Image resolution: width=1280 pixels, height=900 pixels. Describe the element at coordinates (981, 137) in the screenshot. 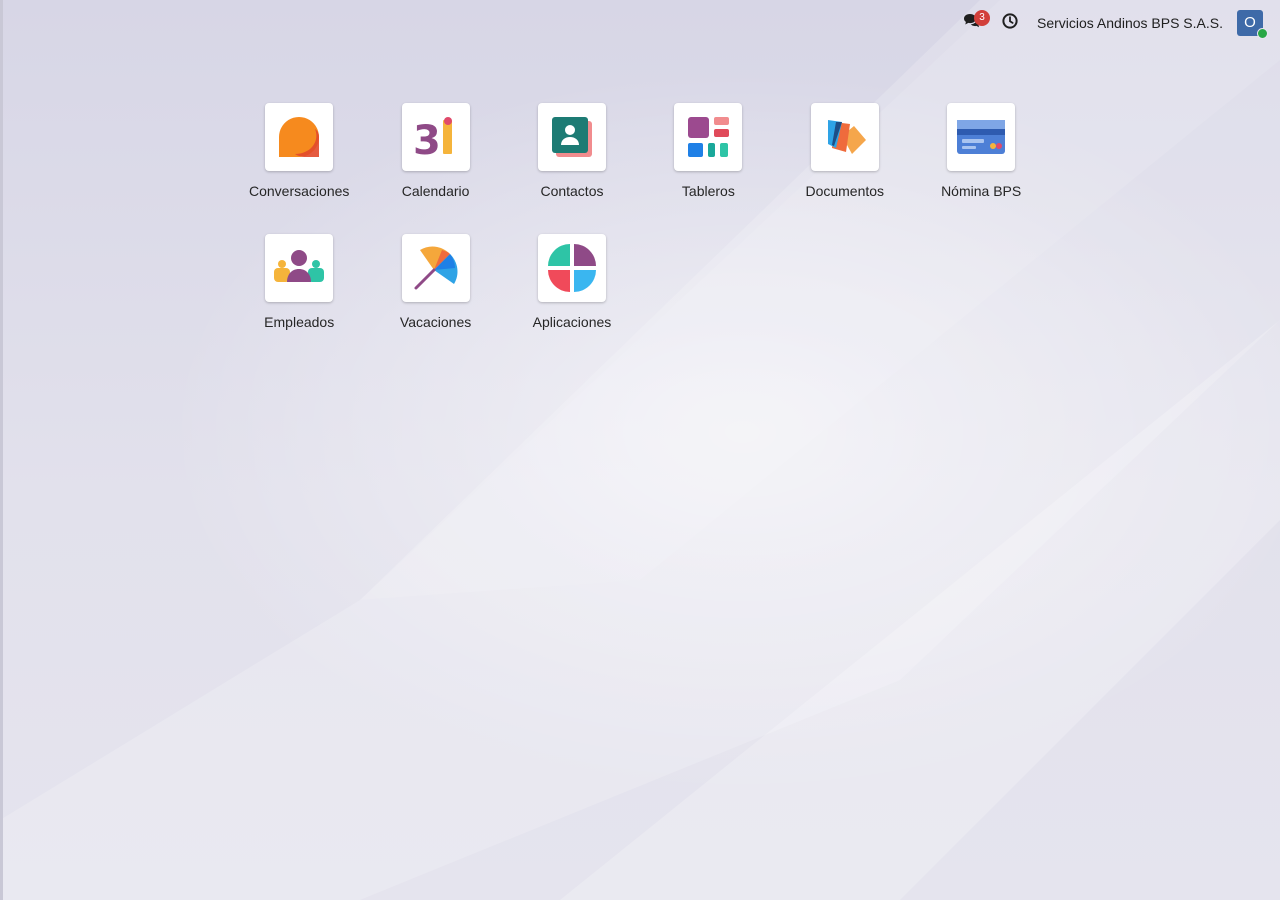

I see `nomina-icon` at that location.